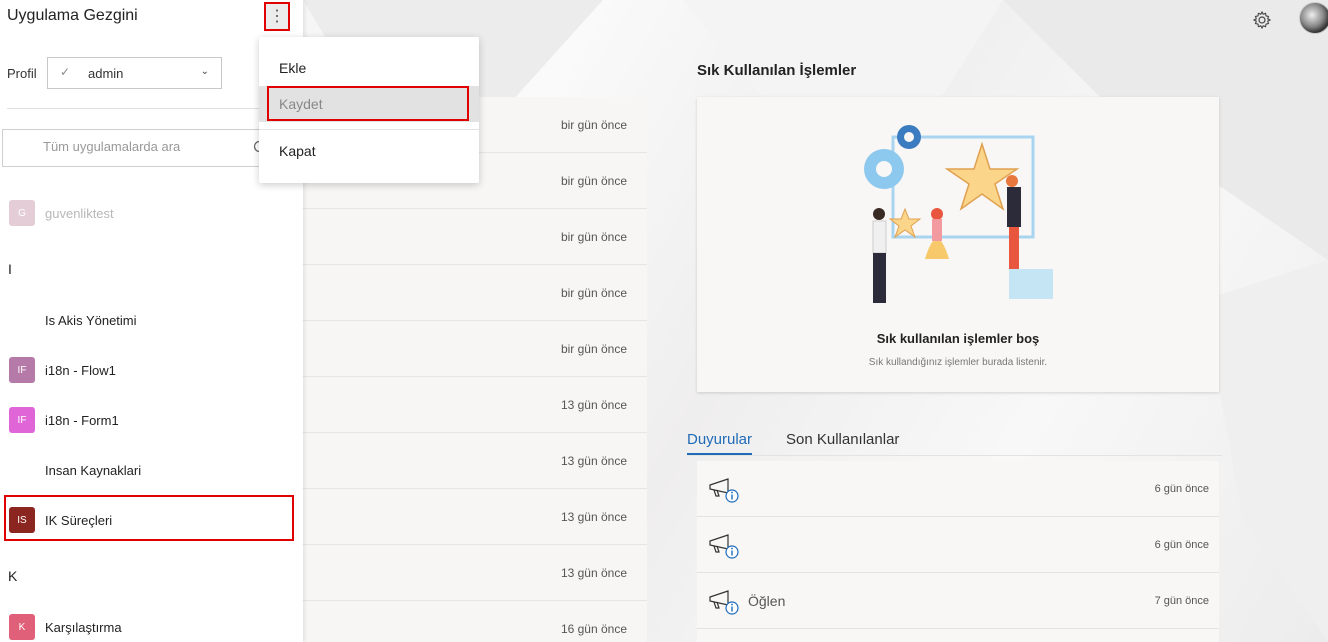 The height and width of the screenshot is (642, 1328). I want to click on kebab-icon: ⋮, so click(277, 16).